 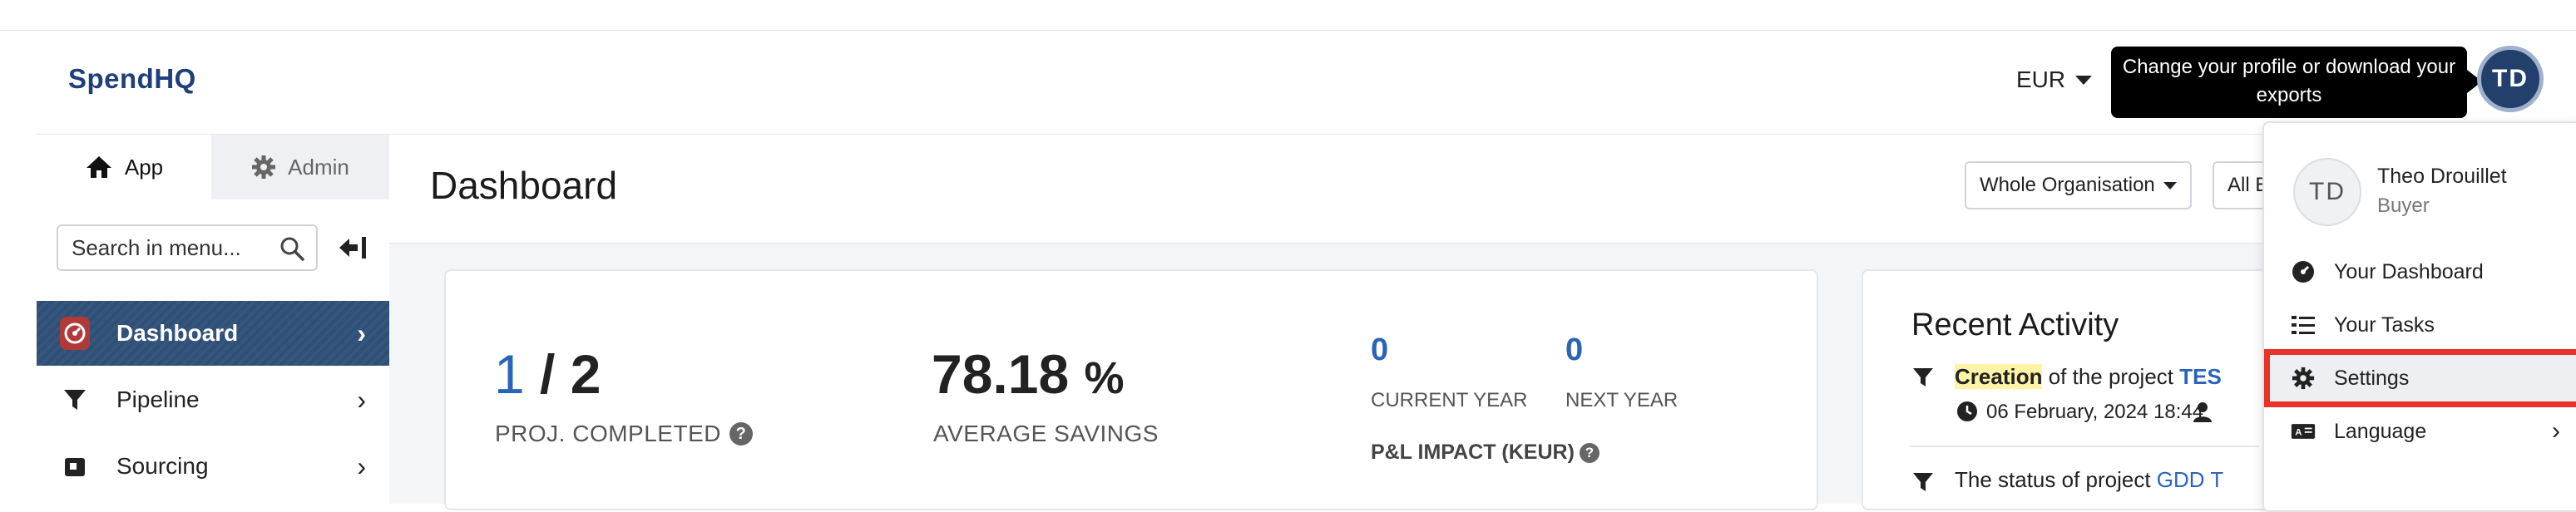 I want to click on activity-entry-1: Creation of the project TES, so click(x=2088, y=377).